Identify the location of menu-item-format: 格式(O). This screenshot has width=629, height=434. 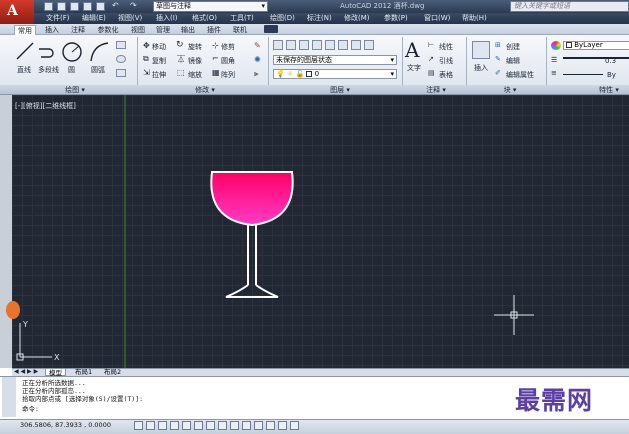
(204, 18).